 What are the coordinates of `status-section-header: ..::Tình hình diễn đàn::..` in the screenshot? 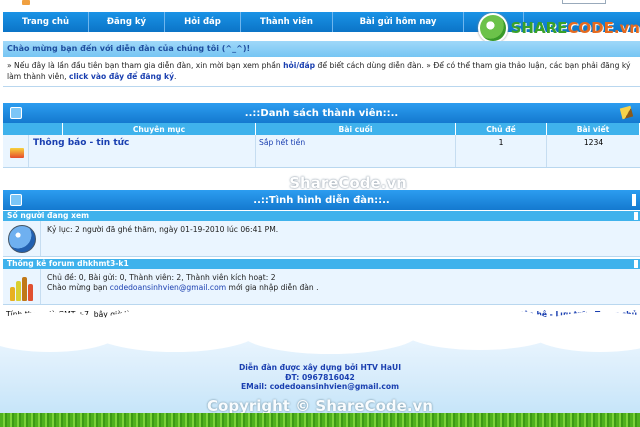 It's located at (321, 200).